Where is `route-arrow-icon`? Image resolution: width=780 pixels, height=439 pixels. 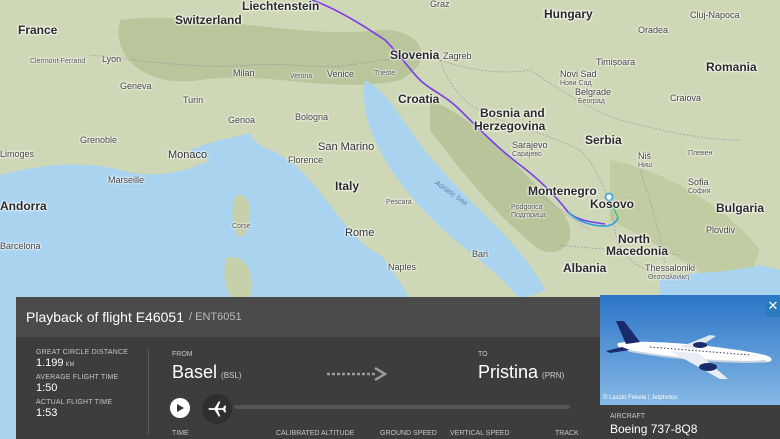
route-arrow-icon is located at coordinates (357, 374).